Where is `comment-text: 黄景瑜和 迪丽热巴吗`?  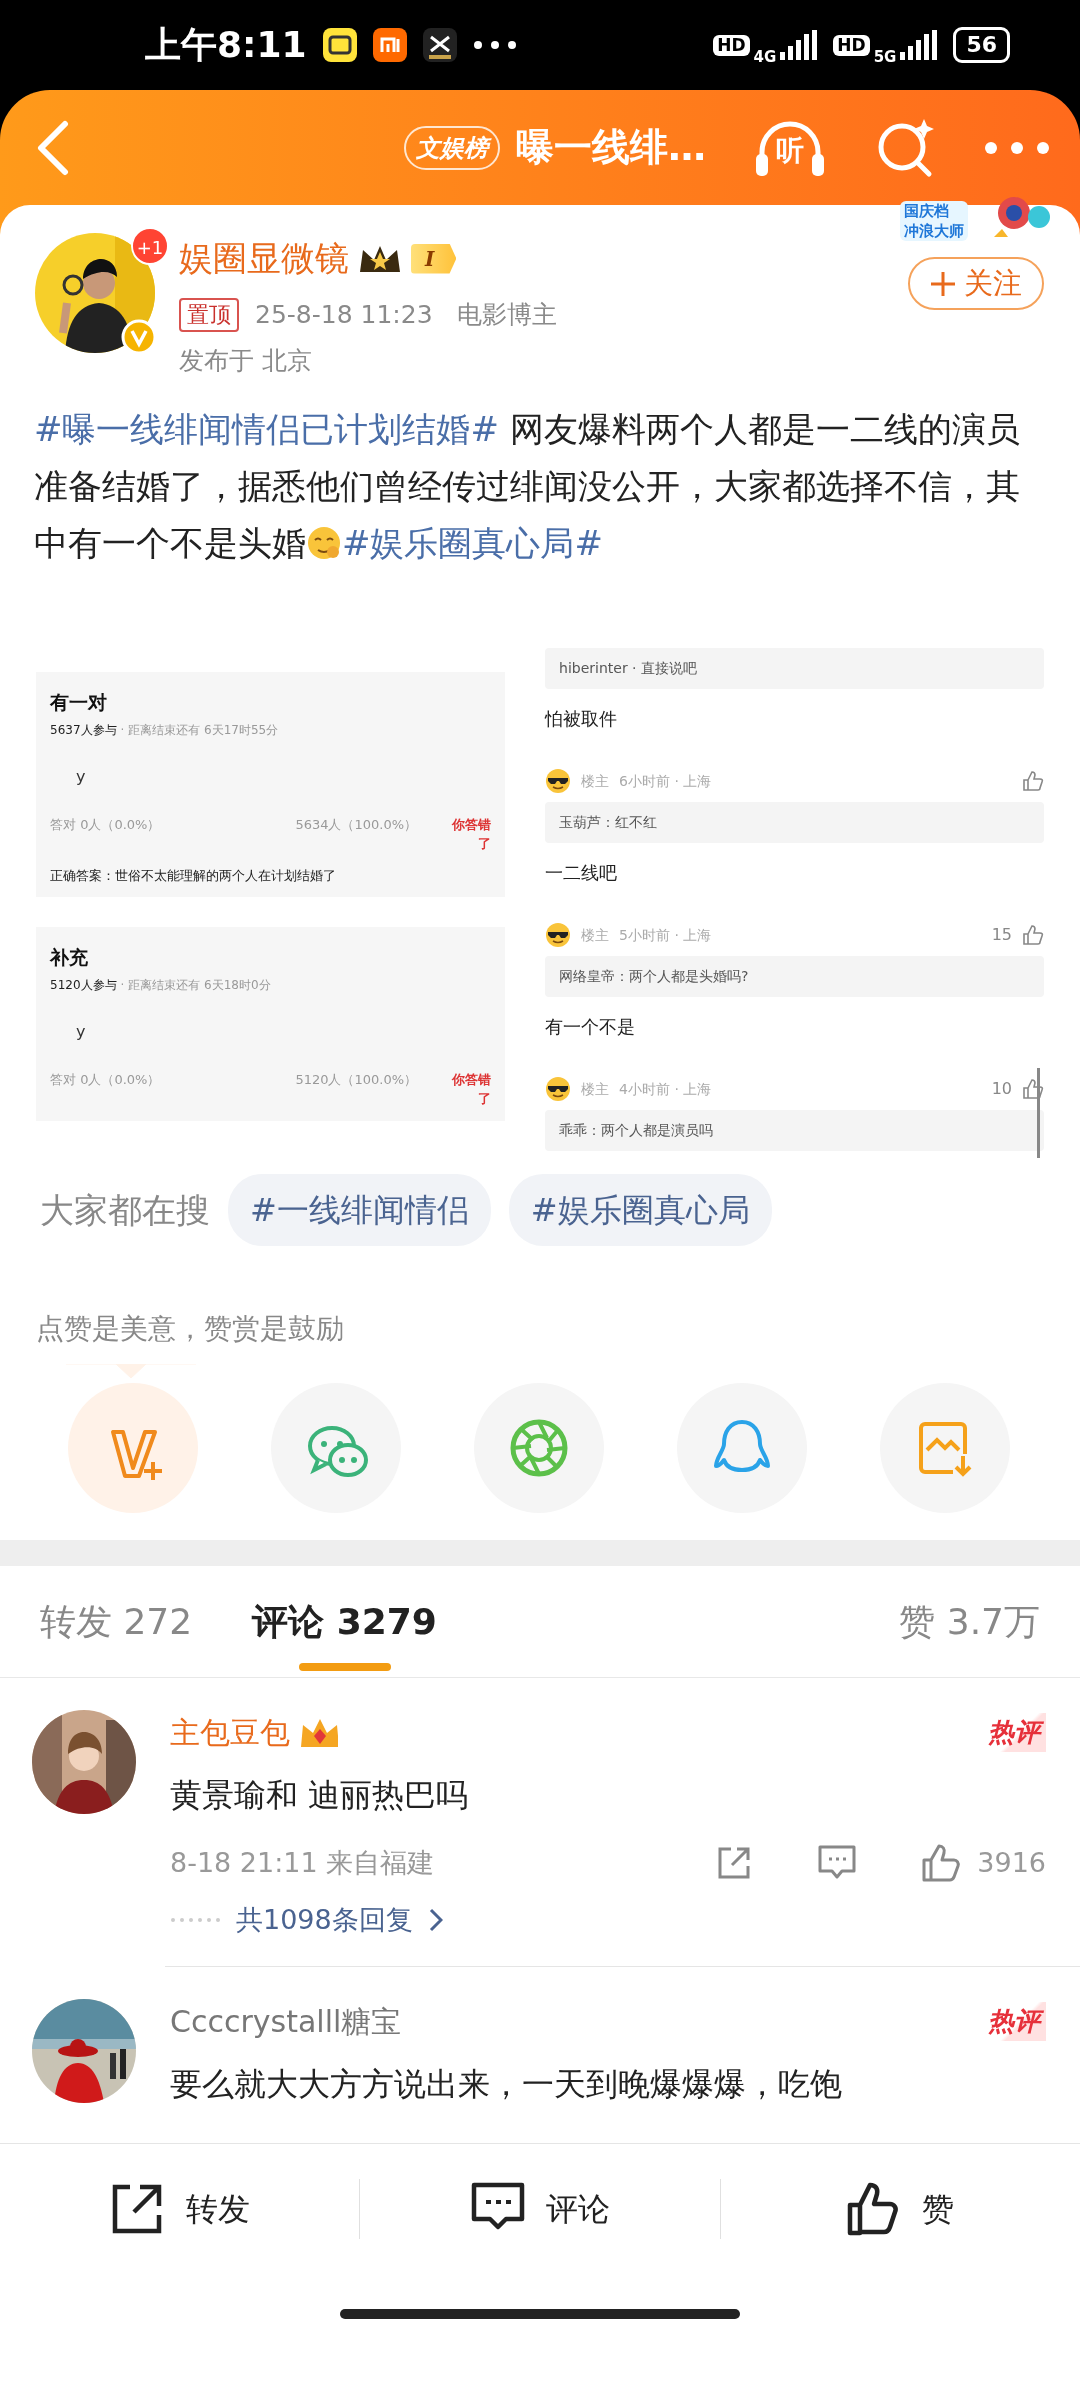
comment-text: 黄景瑜和 迪丽热巴吗 is located at coordinates (320, 1795).